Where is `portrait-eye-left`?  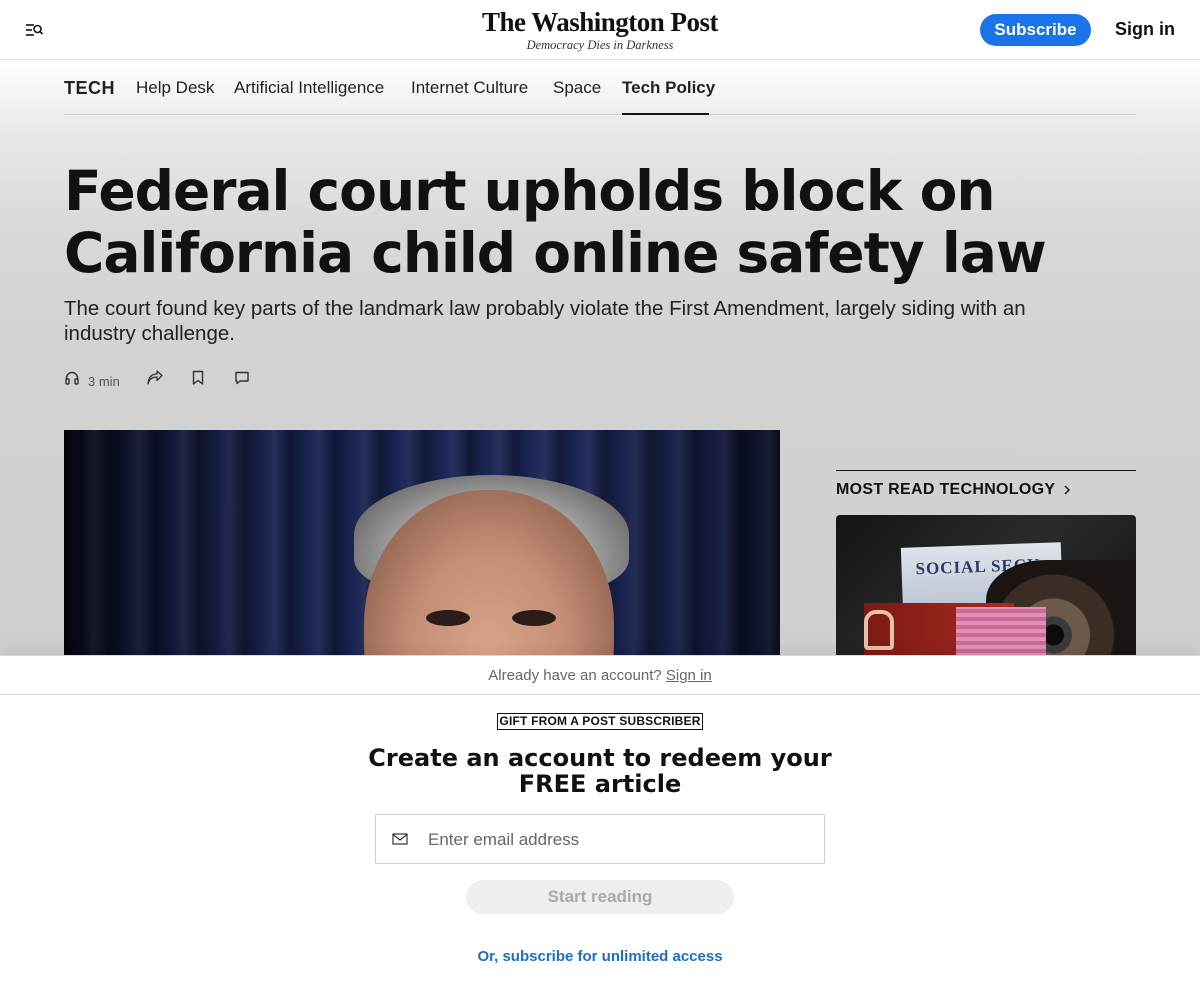 portrait-eye-left is located at coordinates (448, 618).